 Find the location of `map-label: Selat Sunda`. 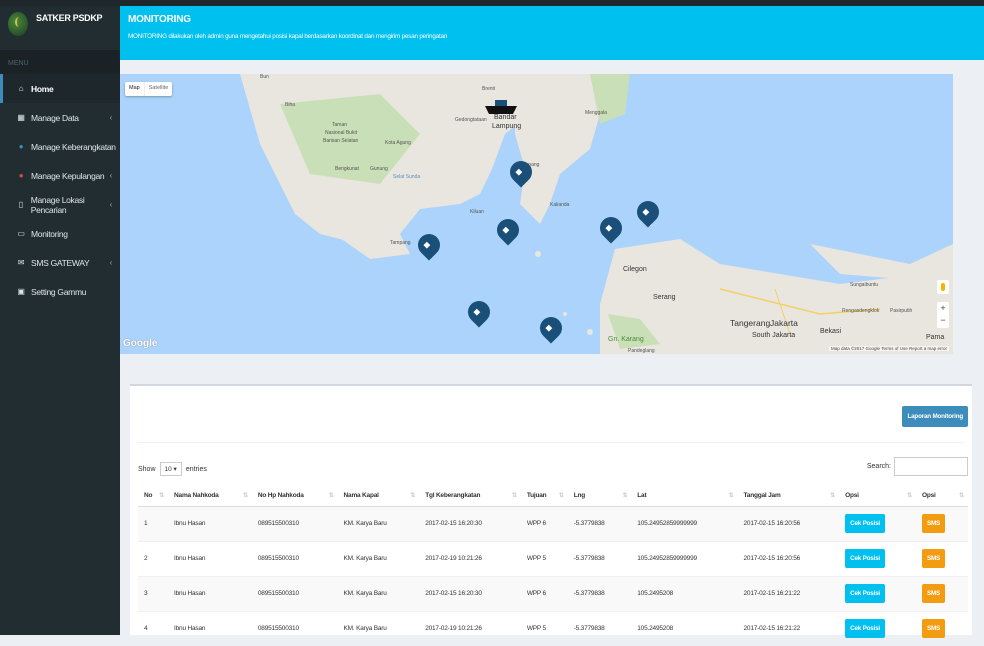

map-label: Selat Sunda is located at coordinates (407, 177).